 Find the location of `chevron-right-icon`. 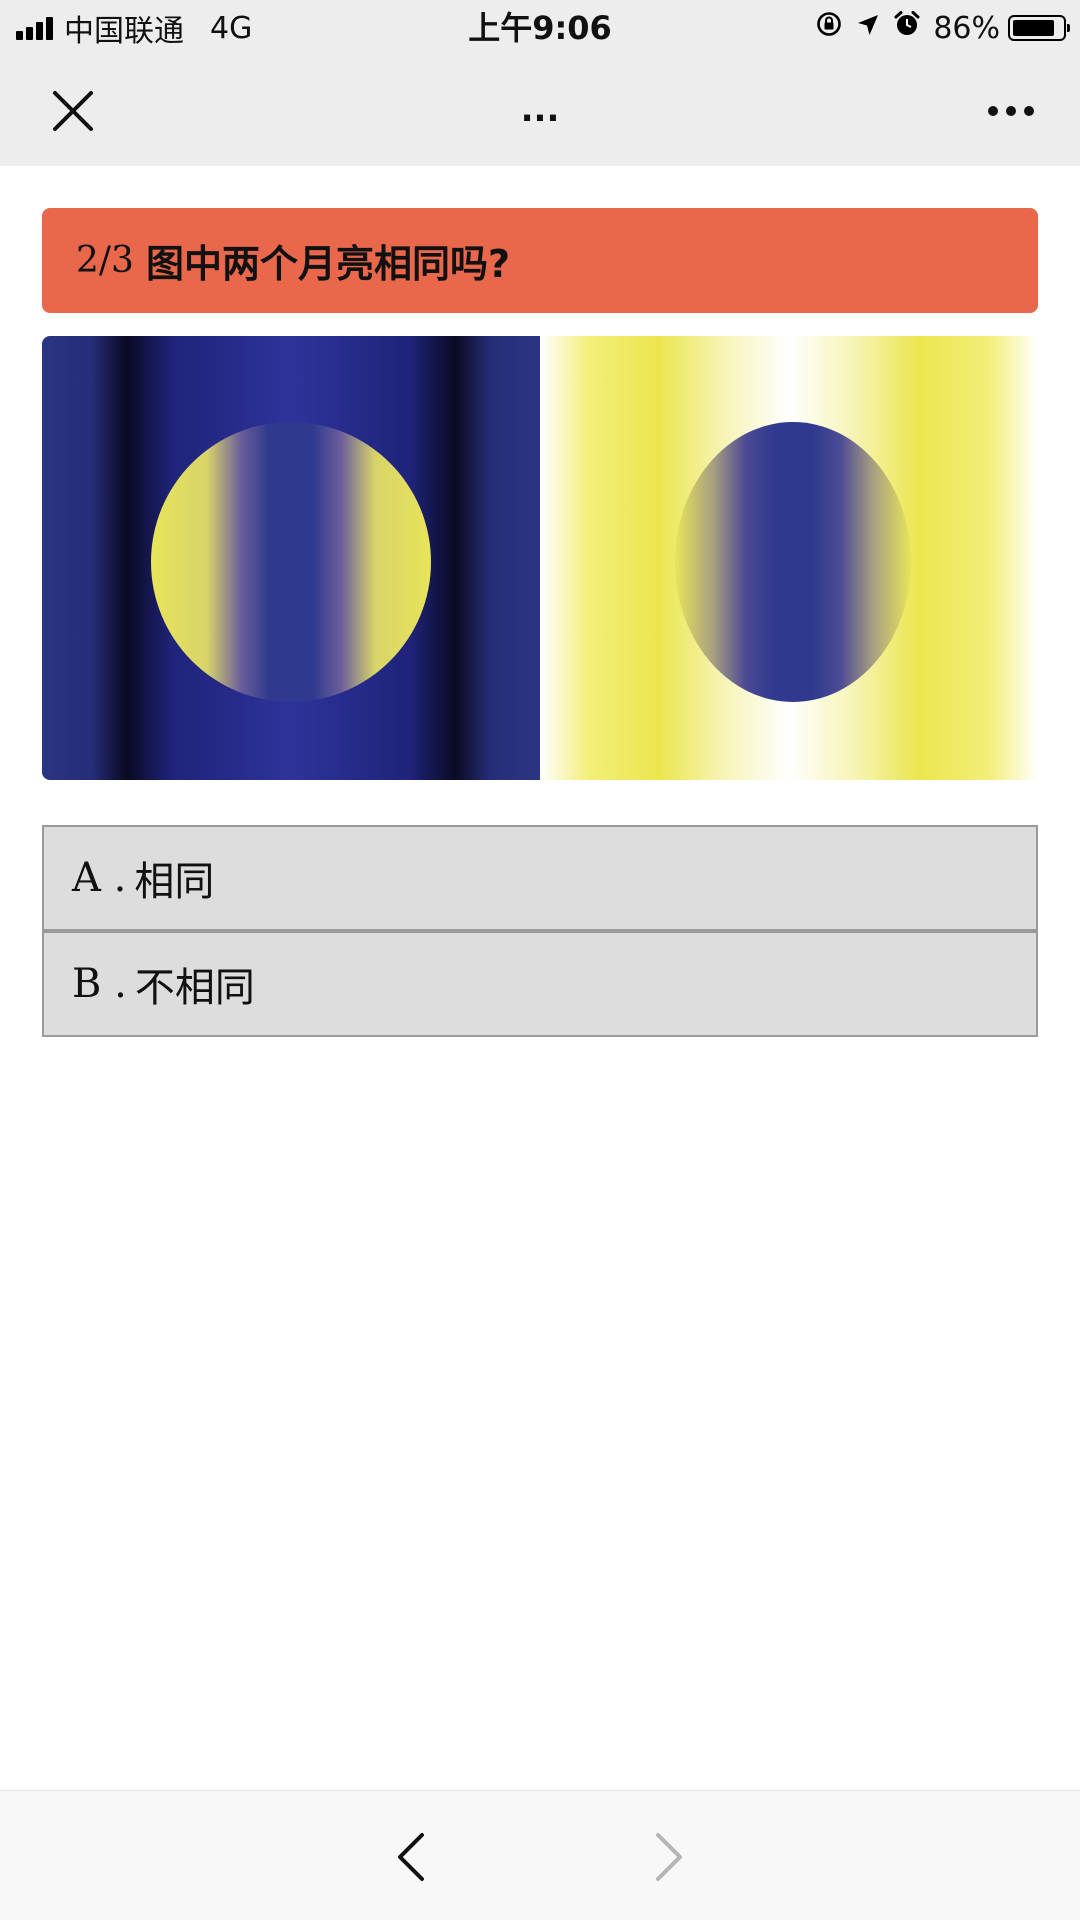

chevron-right-icon is located at coordinates (669, 1857).